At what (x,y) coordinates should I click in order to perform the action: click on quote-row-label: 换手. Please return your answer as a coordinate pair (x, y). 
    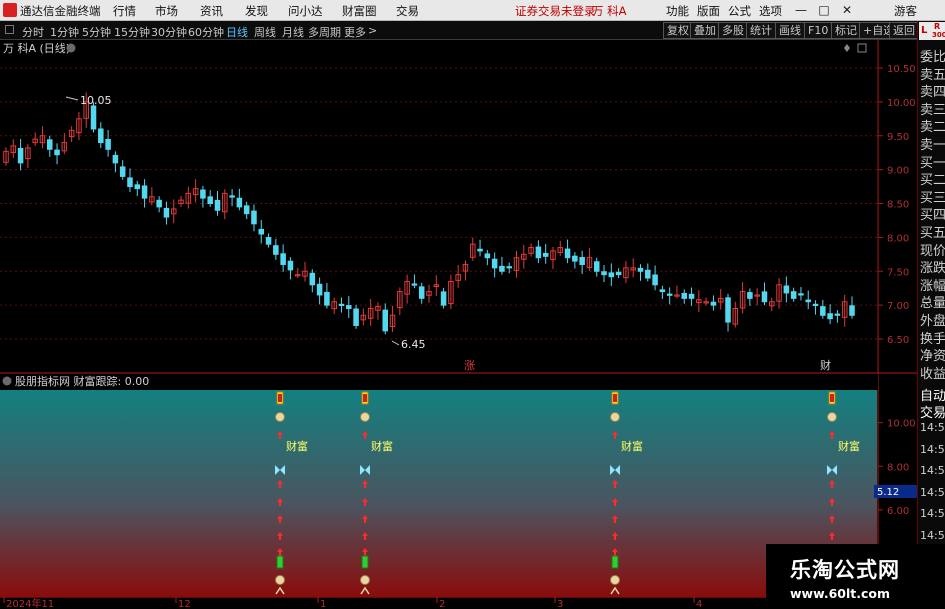
    Looking at the image, I should click on (932, 339).